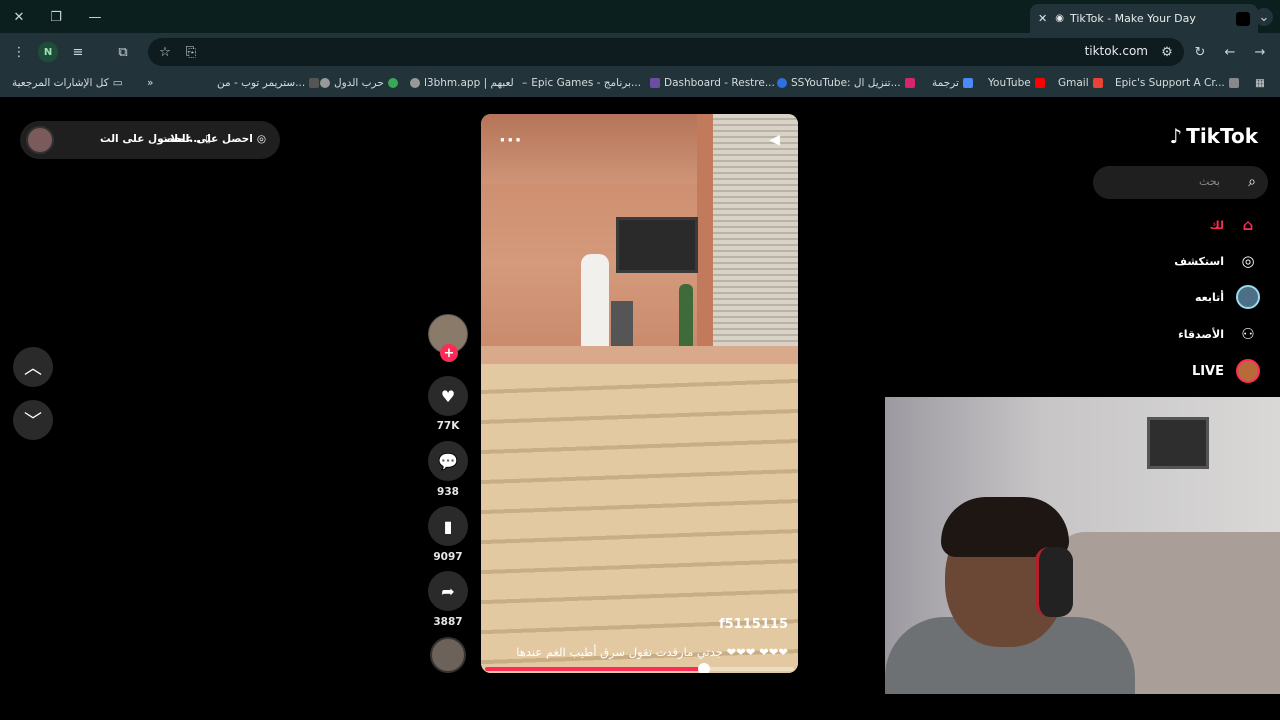  I want to click on close-window-icon: ✕, so click(19, 17).